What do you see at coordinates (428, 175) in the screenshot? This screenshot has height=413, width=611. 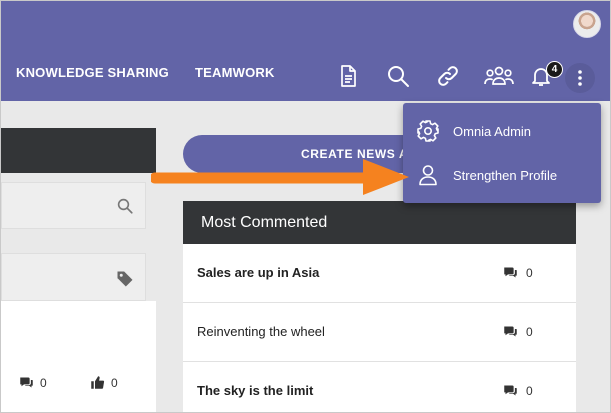 I see `user-icon` at bounding box center [428, 175].